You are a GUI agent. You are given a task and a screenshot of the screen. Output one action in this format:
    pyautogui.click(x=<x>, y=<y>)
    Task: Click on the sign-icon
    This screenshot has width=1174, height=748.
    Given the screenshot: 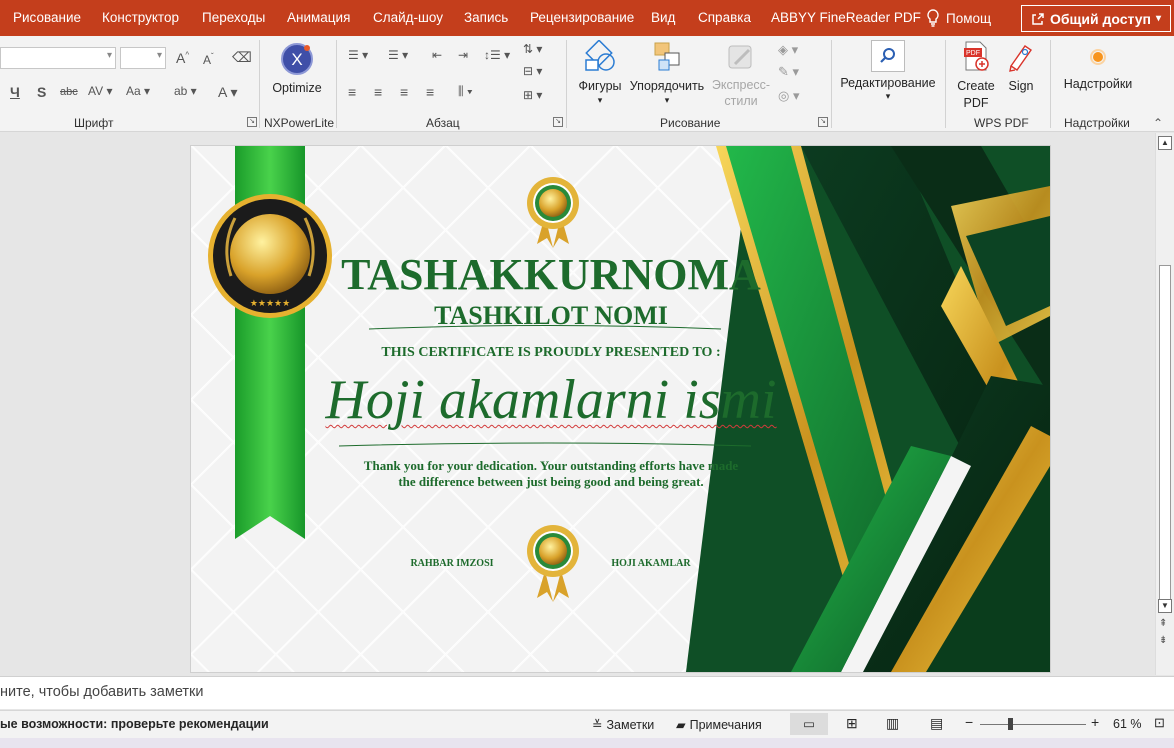 What is the action you would take?
    pyautogui.click(x=1020, y=58)
    